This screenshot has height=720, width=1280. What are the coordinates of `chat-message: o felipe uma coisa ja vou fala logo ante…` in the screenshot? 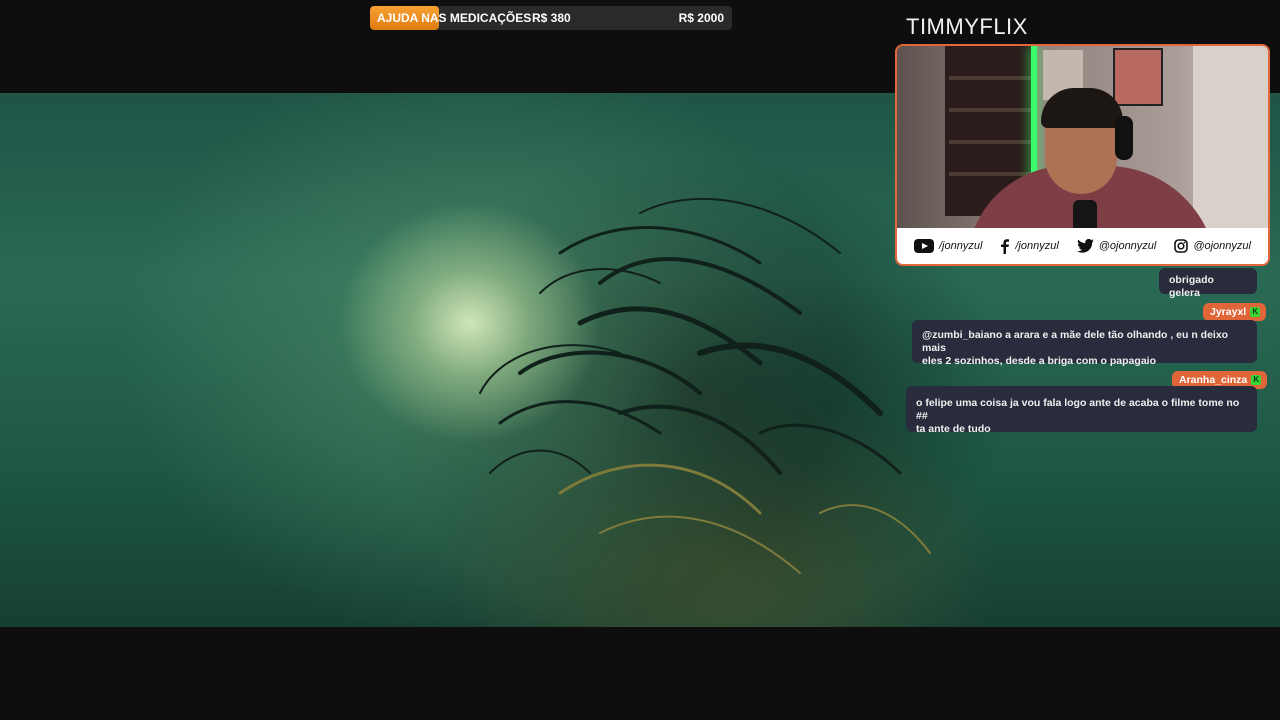 It's located at (1081, 410).